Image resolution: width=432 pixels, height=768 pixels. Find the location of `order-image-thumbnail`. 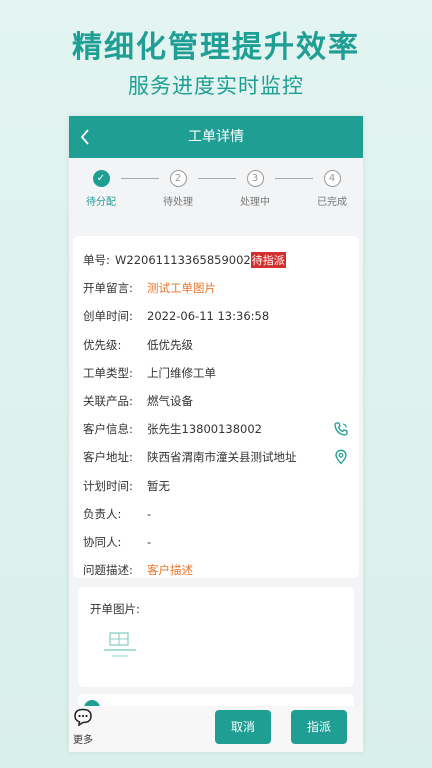

order-image-thumbnail is located at coordinates (120, 646).